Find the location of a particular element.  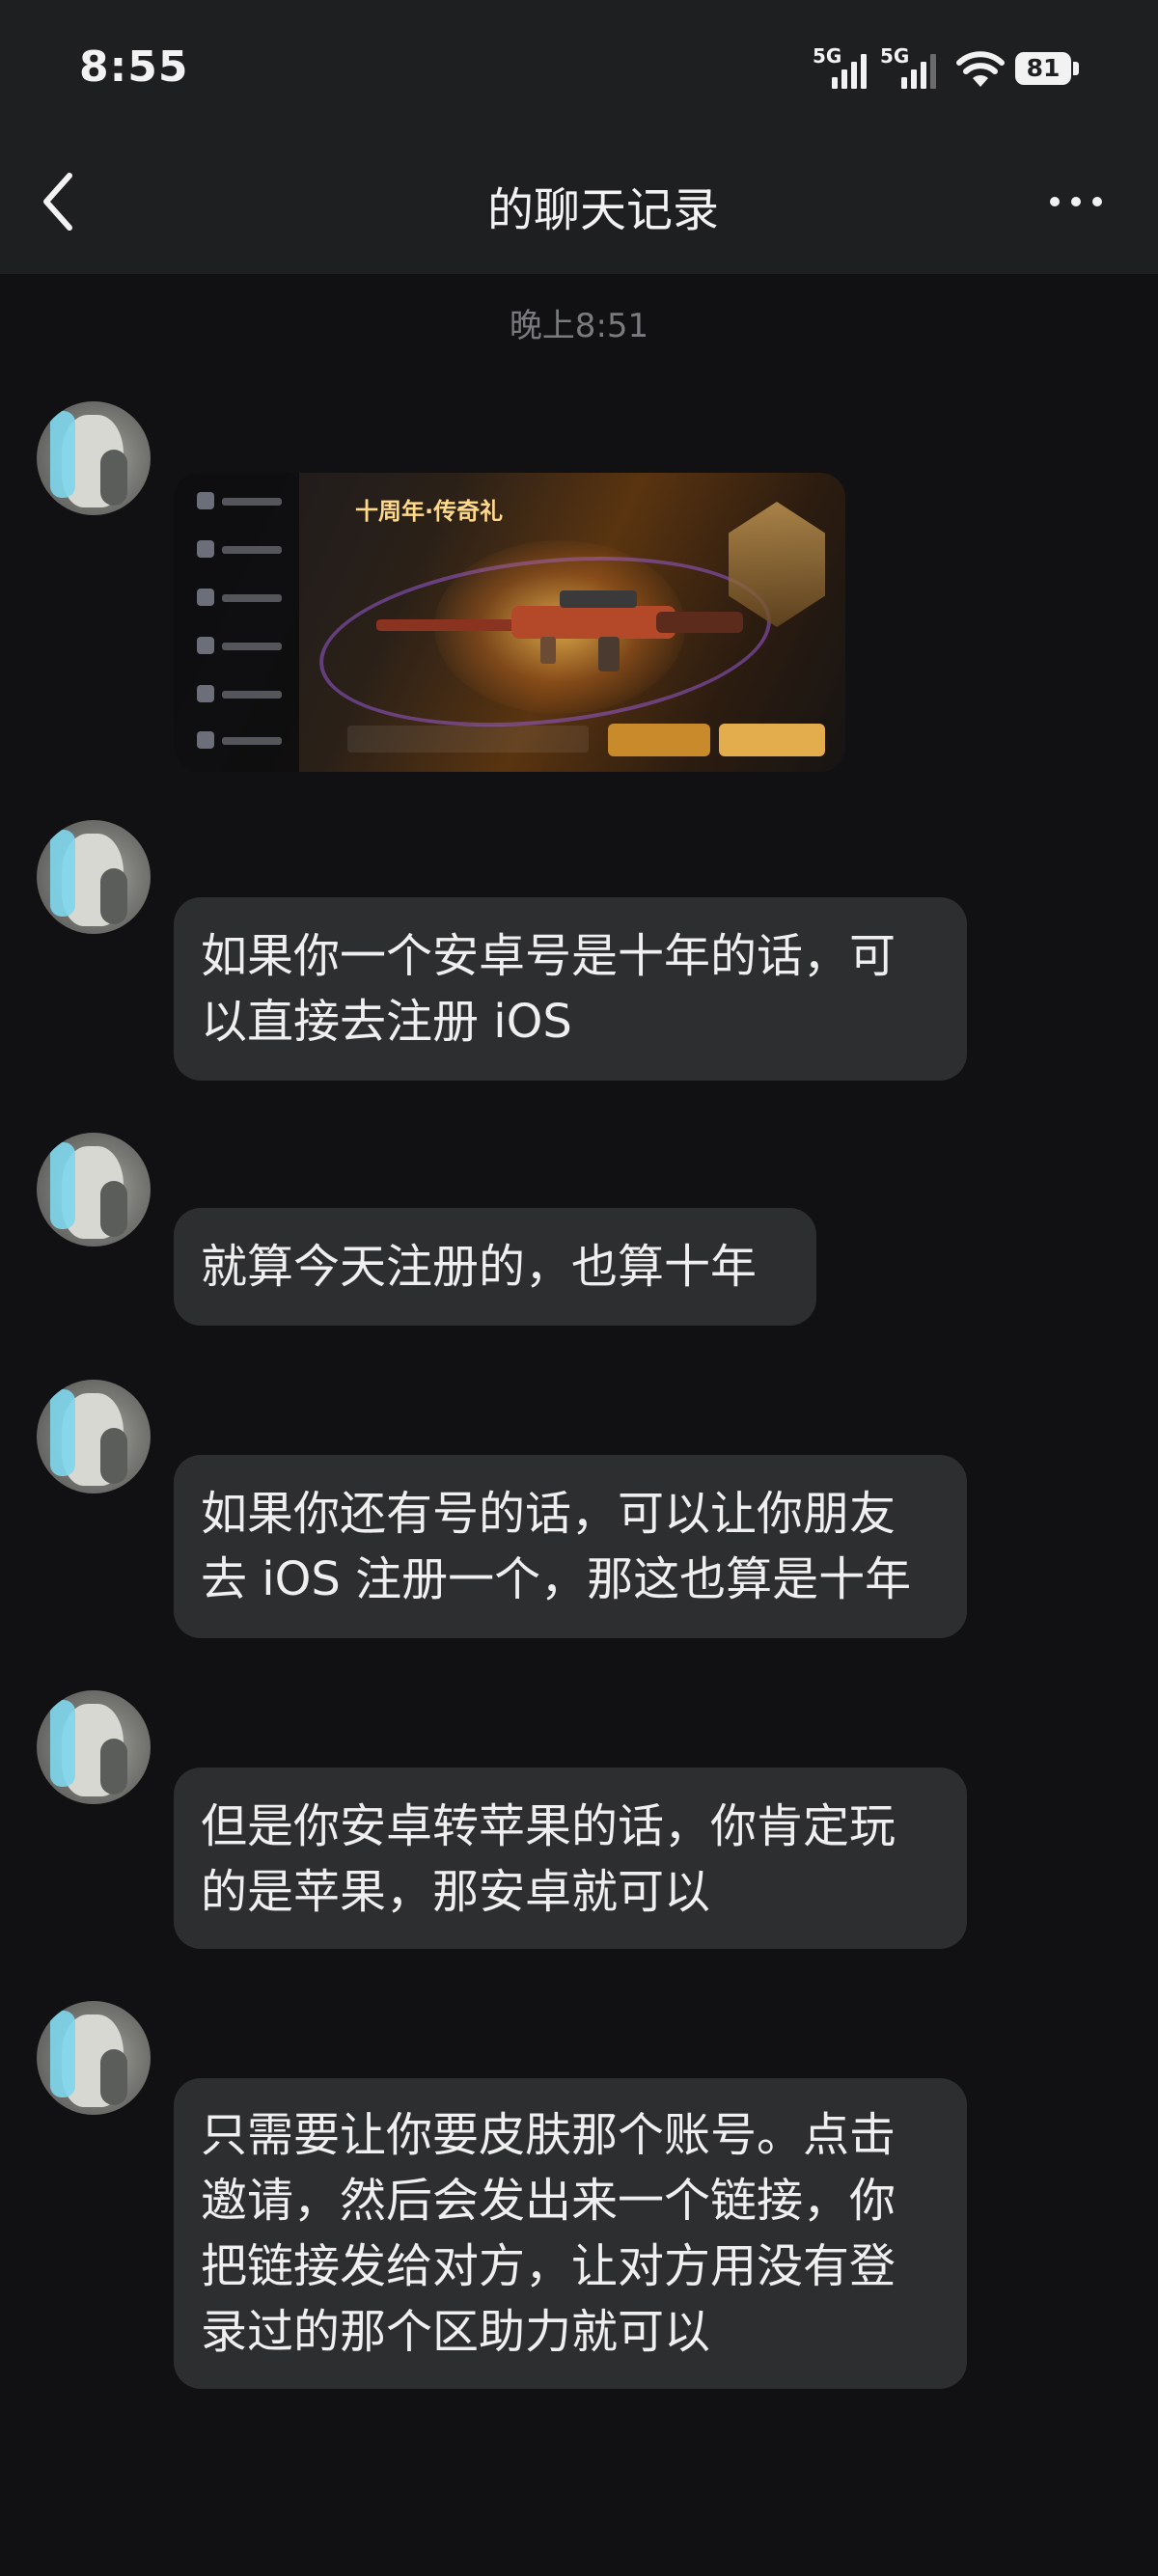

message-line: 如果你一个安卓号是十年的话，可 is located at coordinates (548, 956).